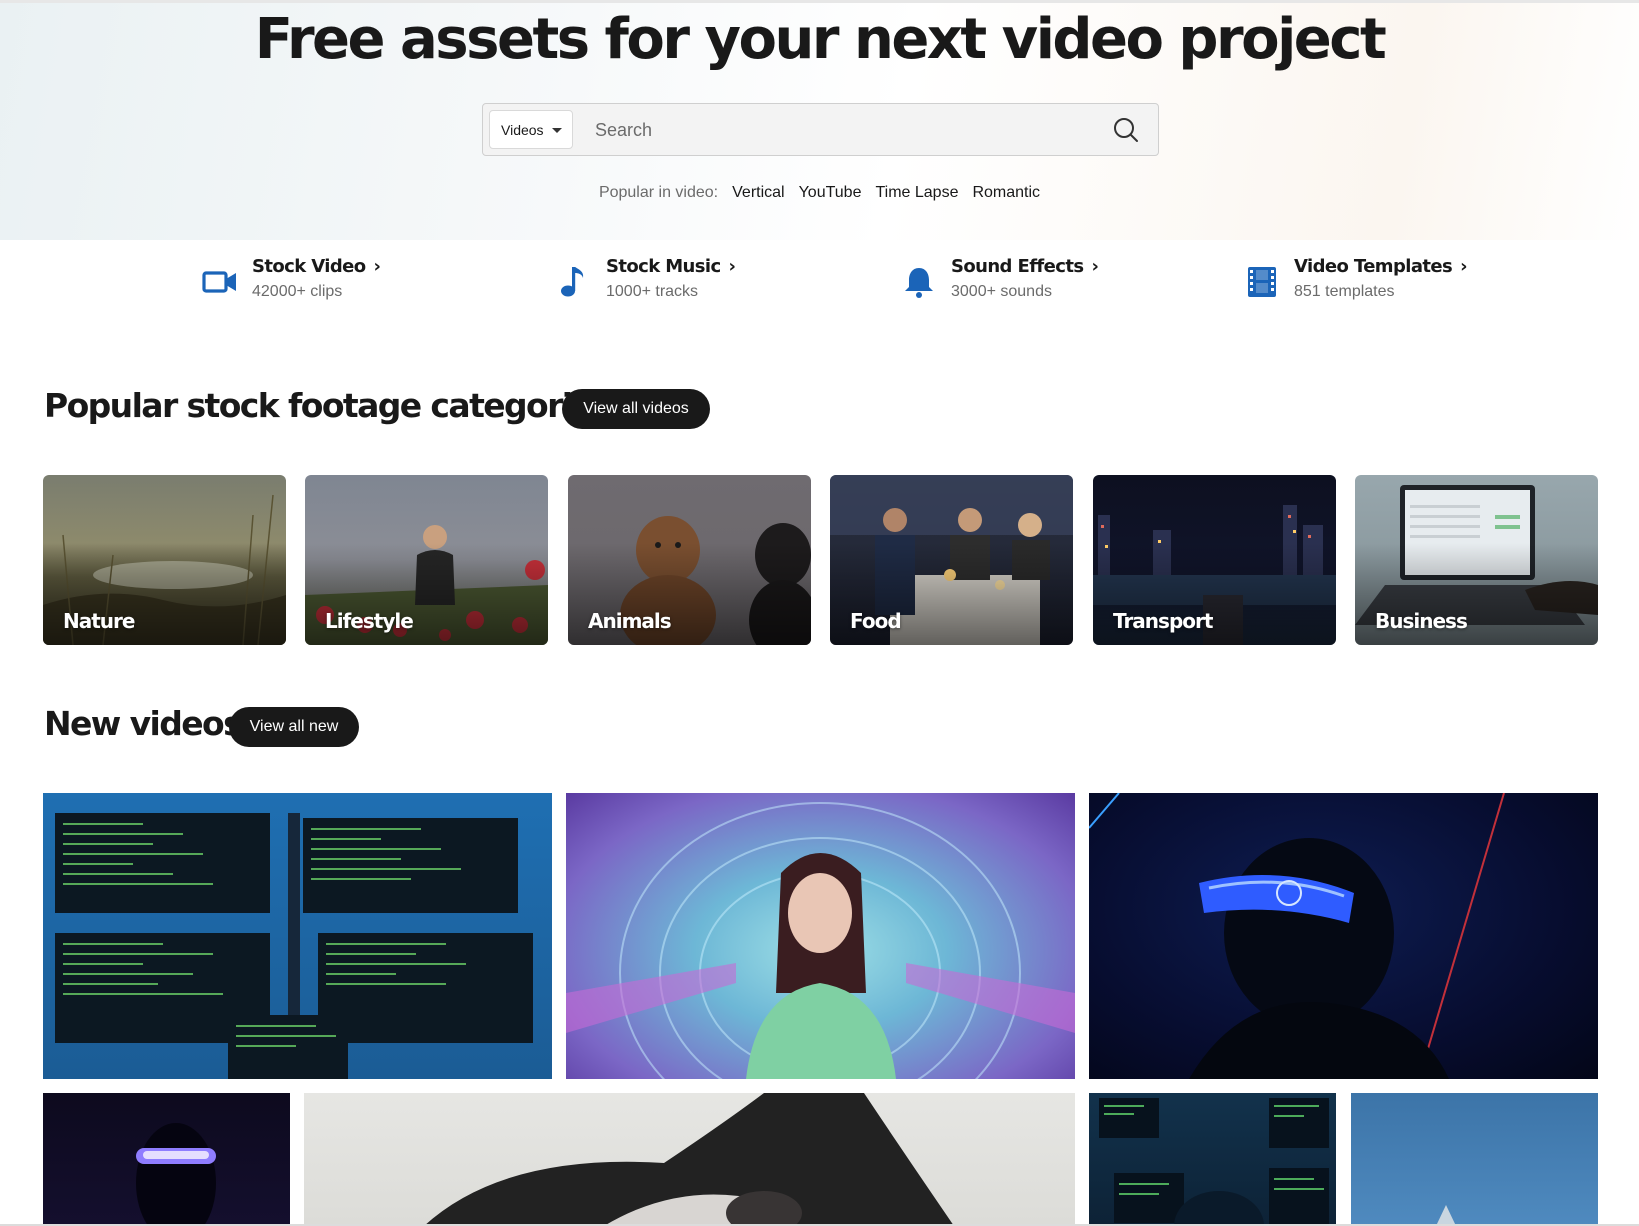 This screenshot has height=1226, width=1639. Describe the element at coordinates (1214, 560) in the screenshot. I see `category-card-transport: Transport` at that location.